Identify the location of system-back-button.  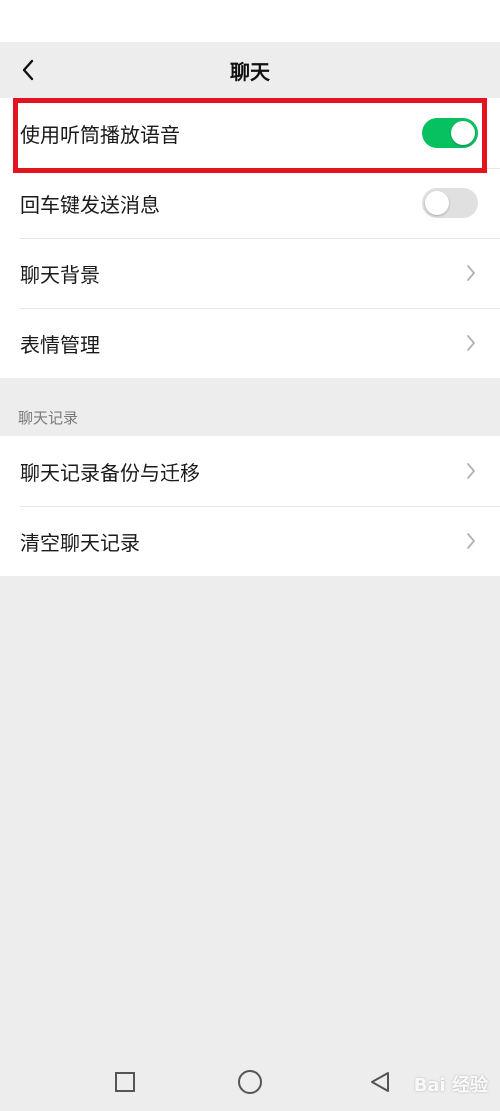
(380, 1082).